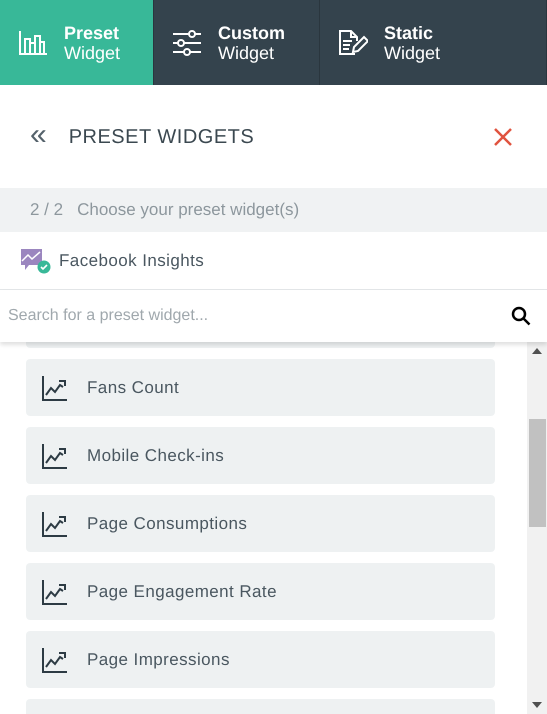 Image resolution: width=547 pixels, height=714 pixels. Describe the element at coordinates (260, 659) in the screenshot. I see `widget-item: Page Impressions` at that location.